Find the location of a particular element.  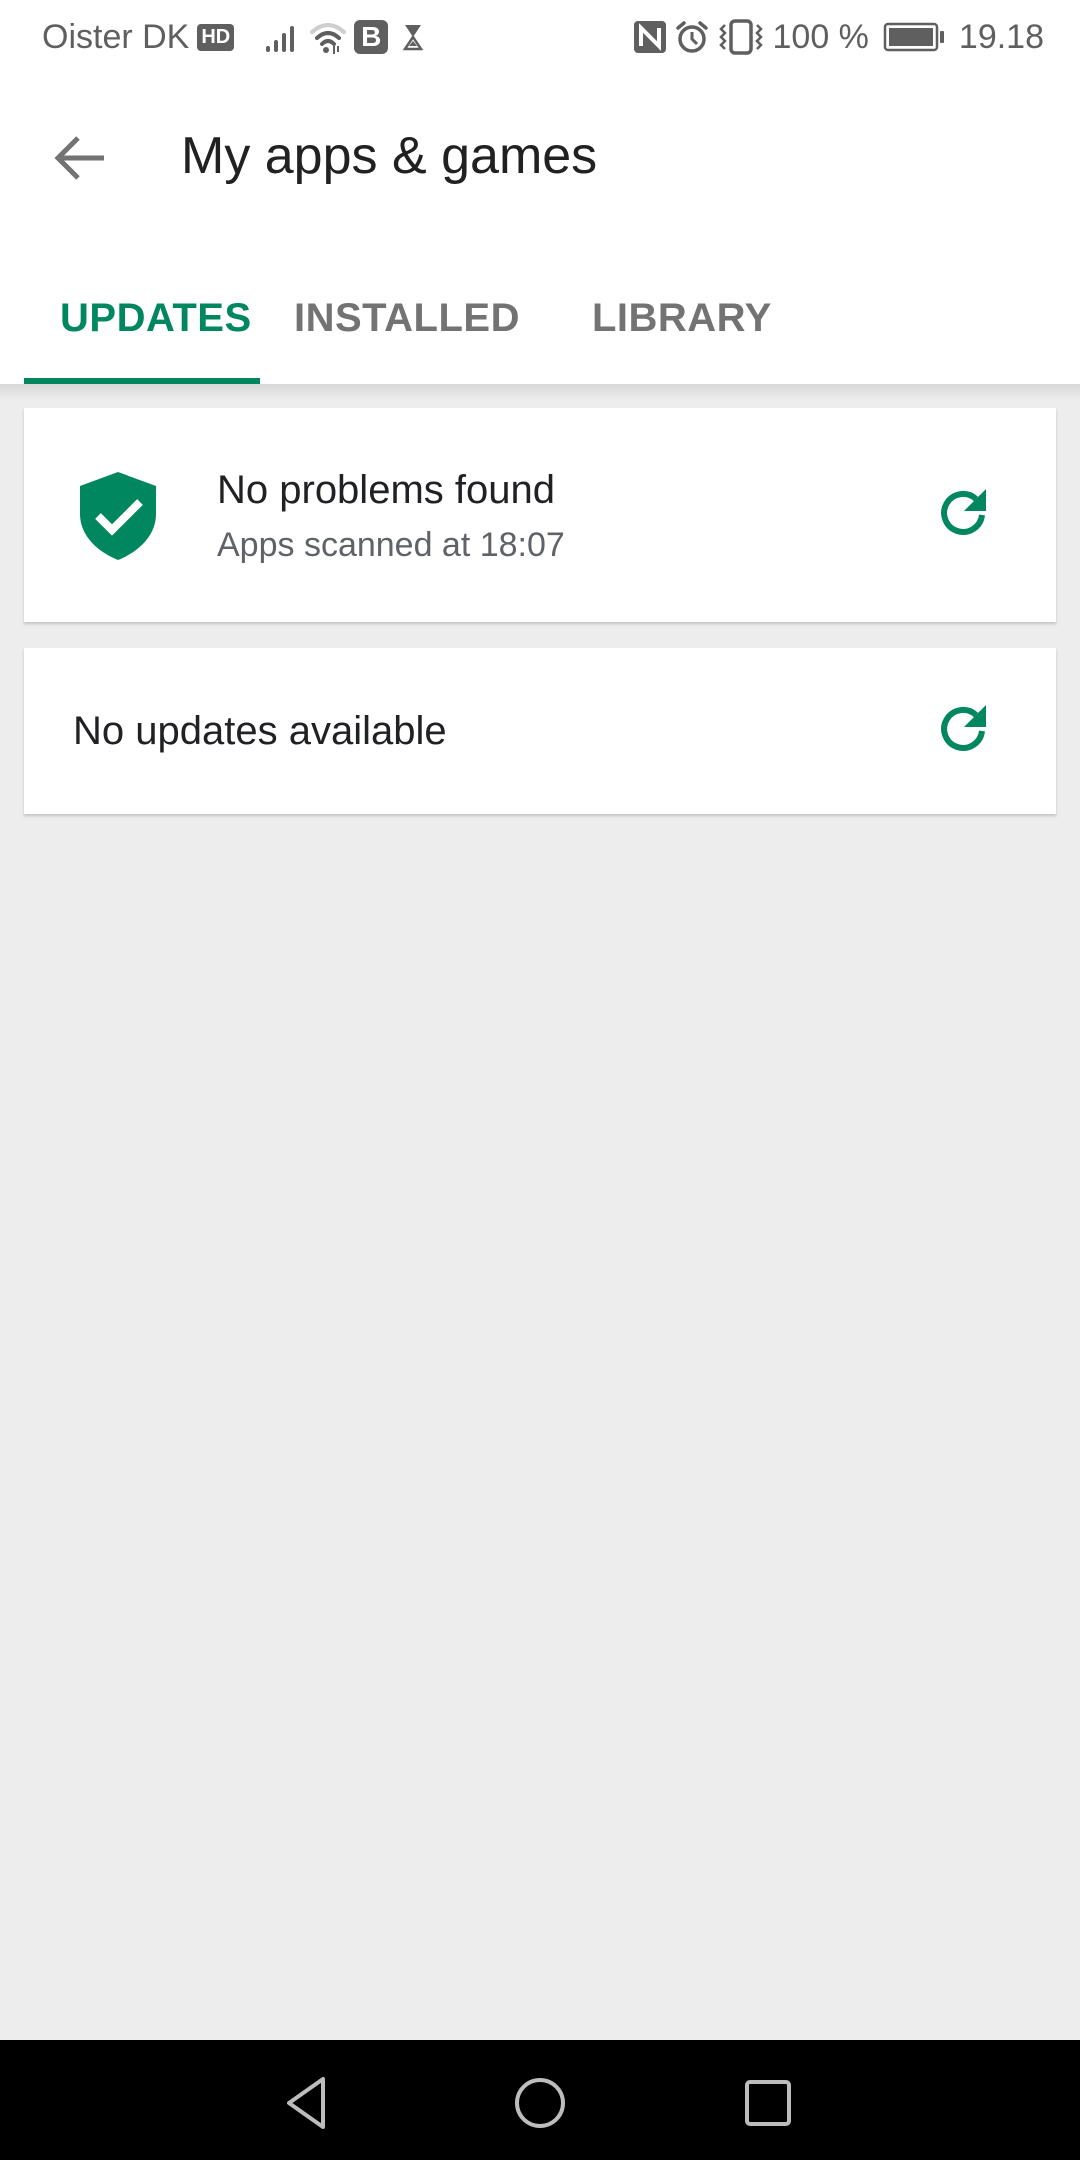

b-app-icon: B is located at coordinates (371, 37).